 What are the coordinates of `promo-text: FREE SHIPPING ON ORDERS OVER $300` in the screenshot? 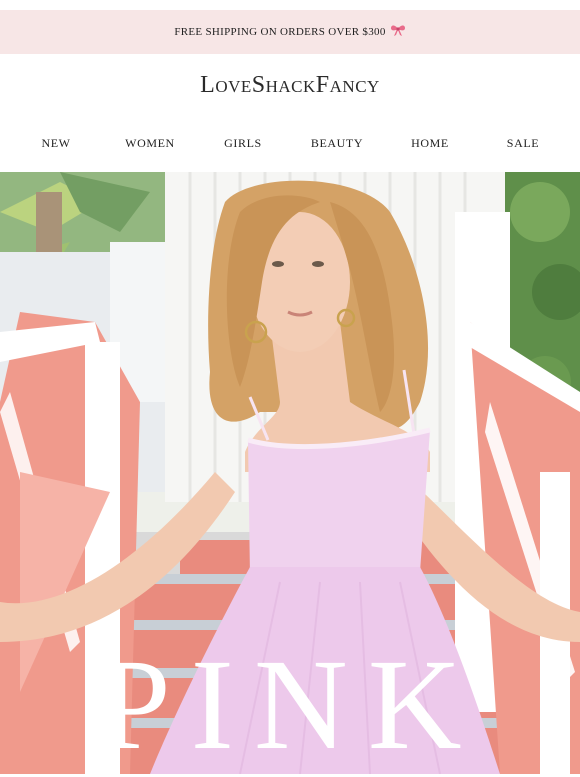 It's located at (280, 32).